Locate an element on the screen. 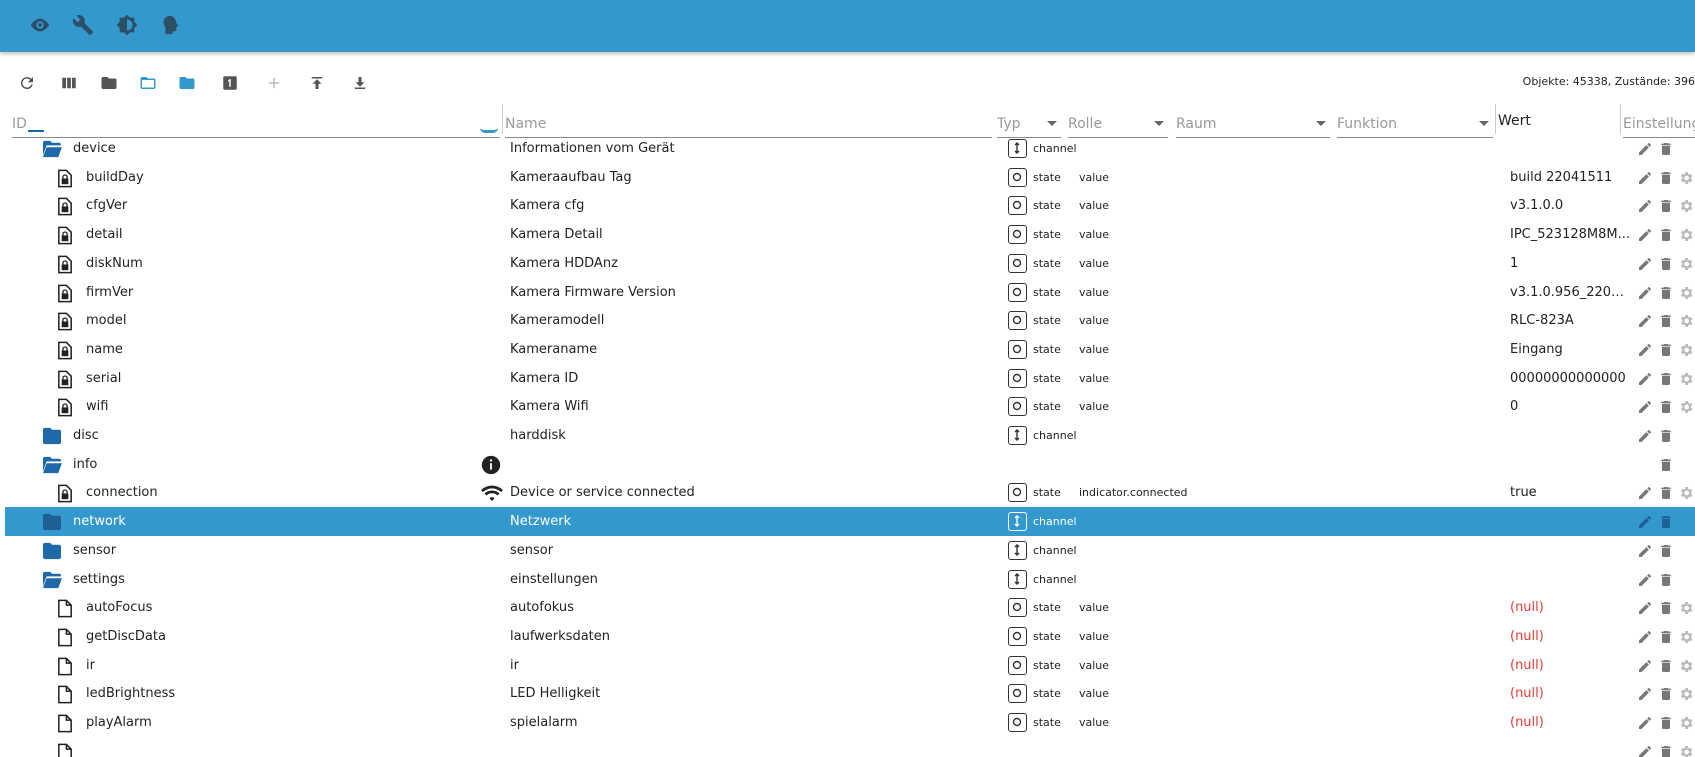 Image resolution: width=1695 pixels, height=757 pixels. table-row: cfgVer Kamera cfg state value v3.1.0.0 is located at coordinates (850, 205).